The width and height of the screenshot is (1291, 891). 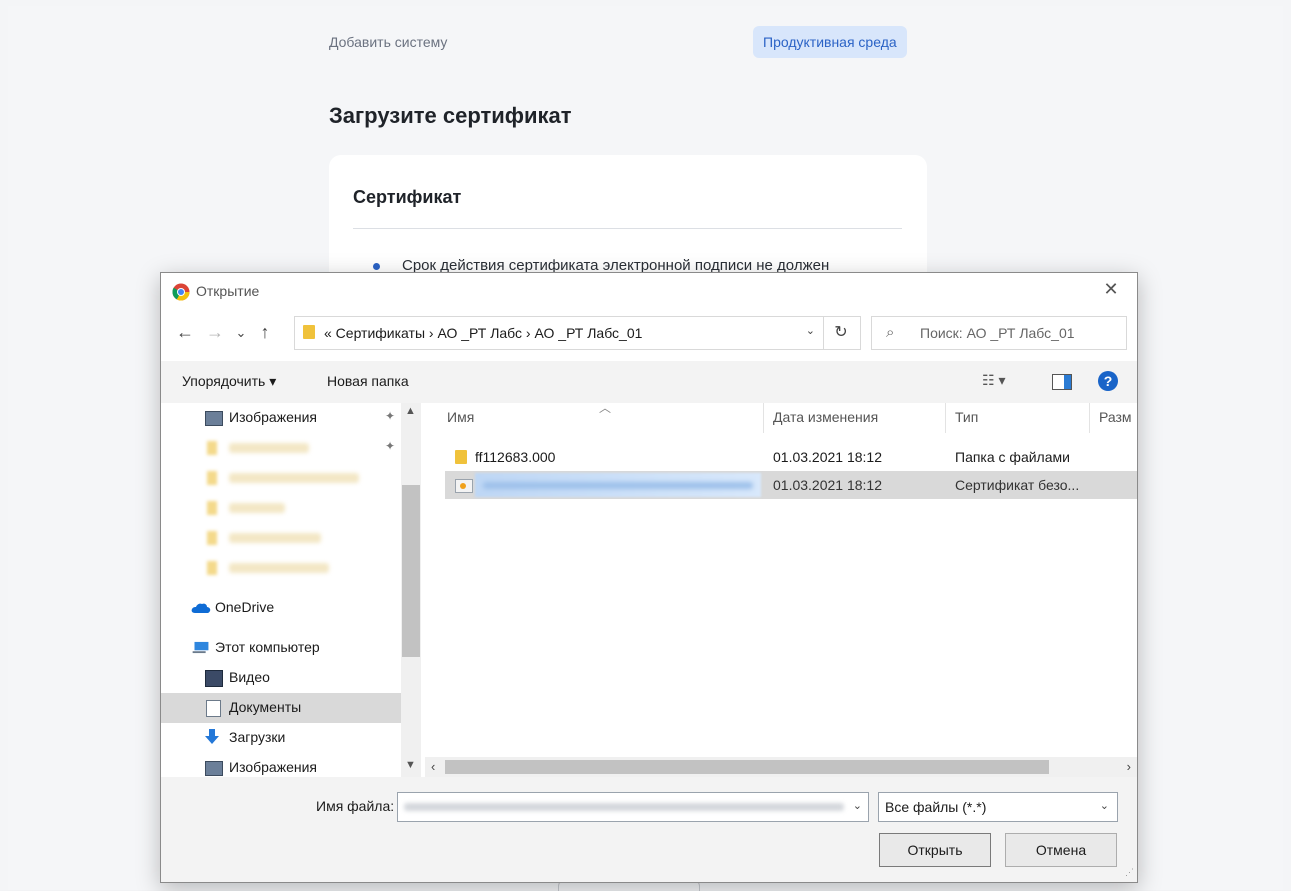 I want to click on certificate-icon, so click(x=464, y=486).